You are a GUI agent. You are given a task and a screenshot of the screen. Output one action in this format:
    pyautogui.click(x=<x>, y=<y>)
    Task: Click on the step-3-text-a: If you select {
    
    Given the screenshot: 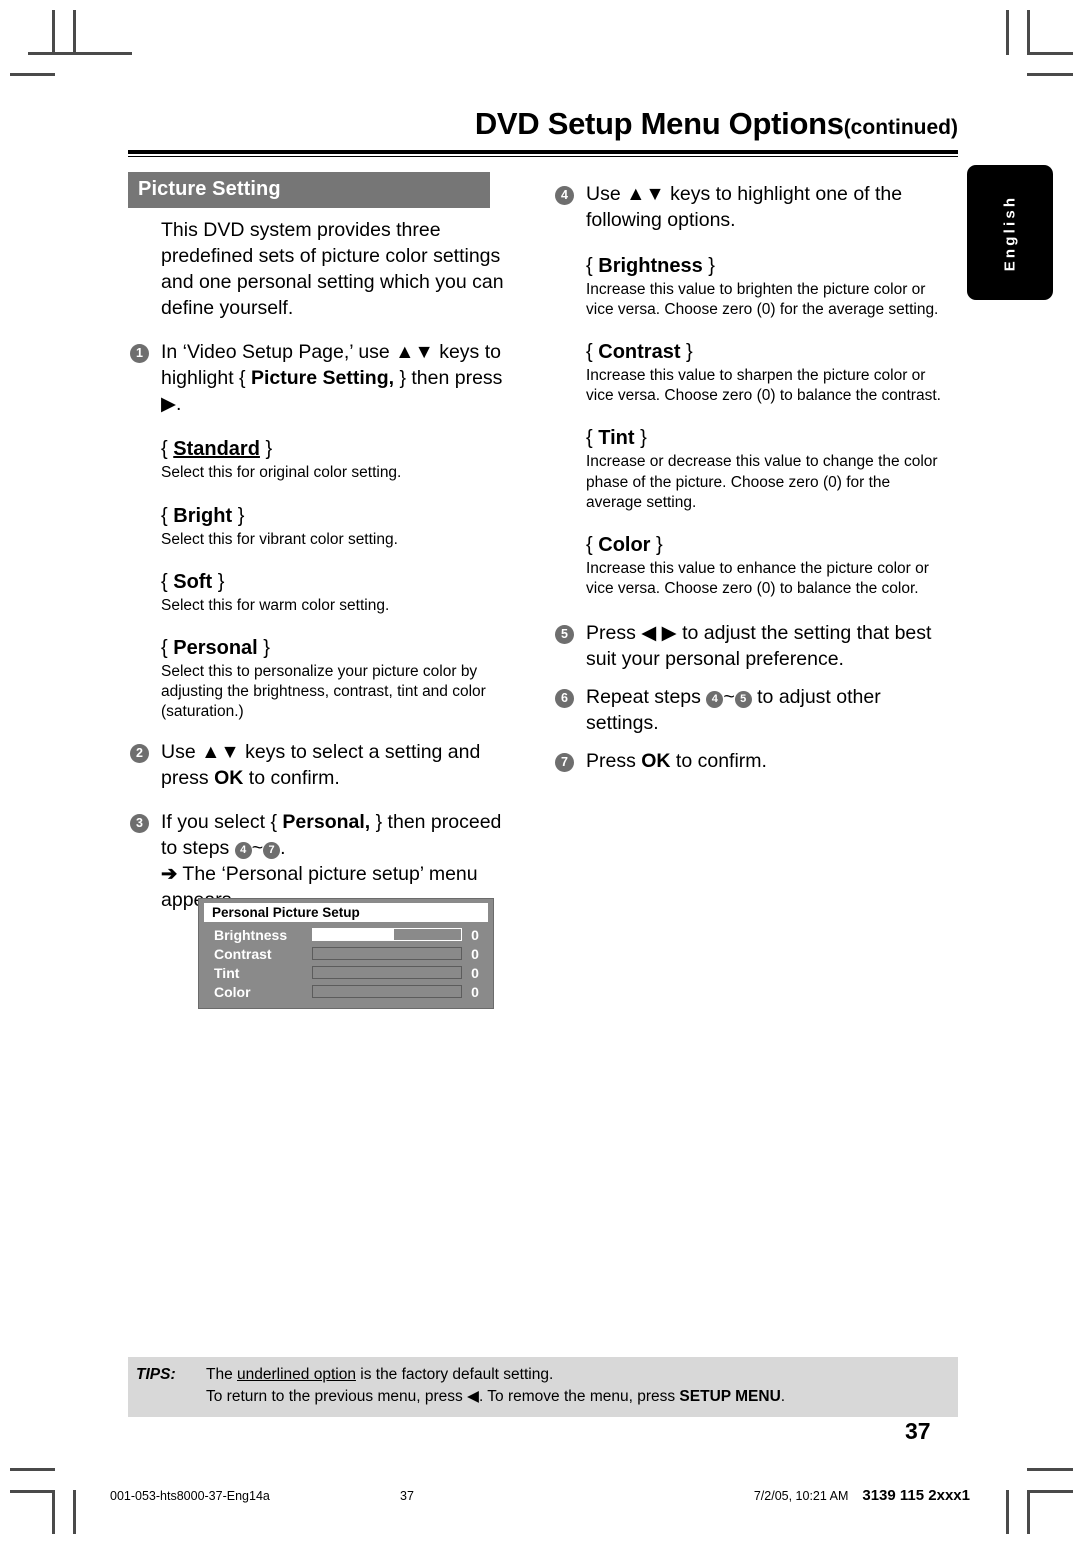 What is the action you would take?
    pyautogui.click(x=222, y=822)
    